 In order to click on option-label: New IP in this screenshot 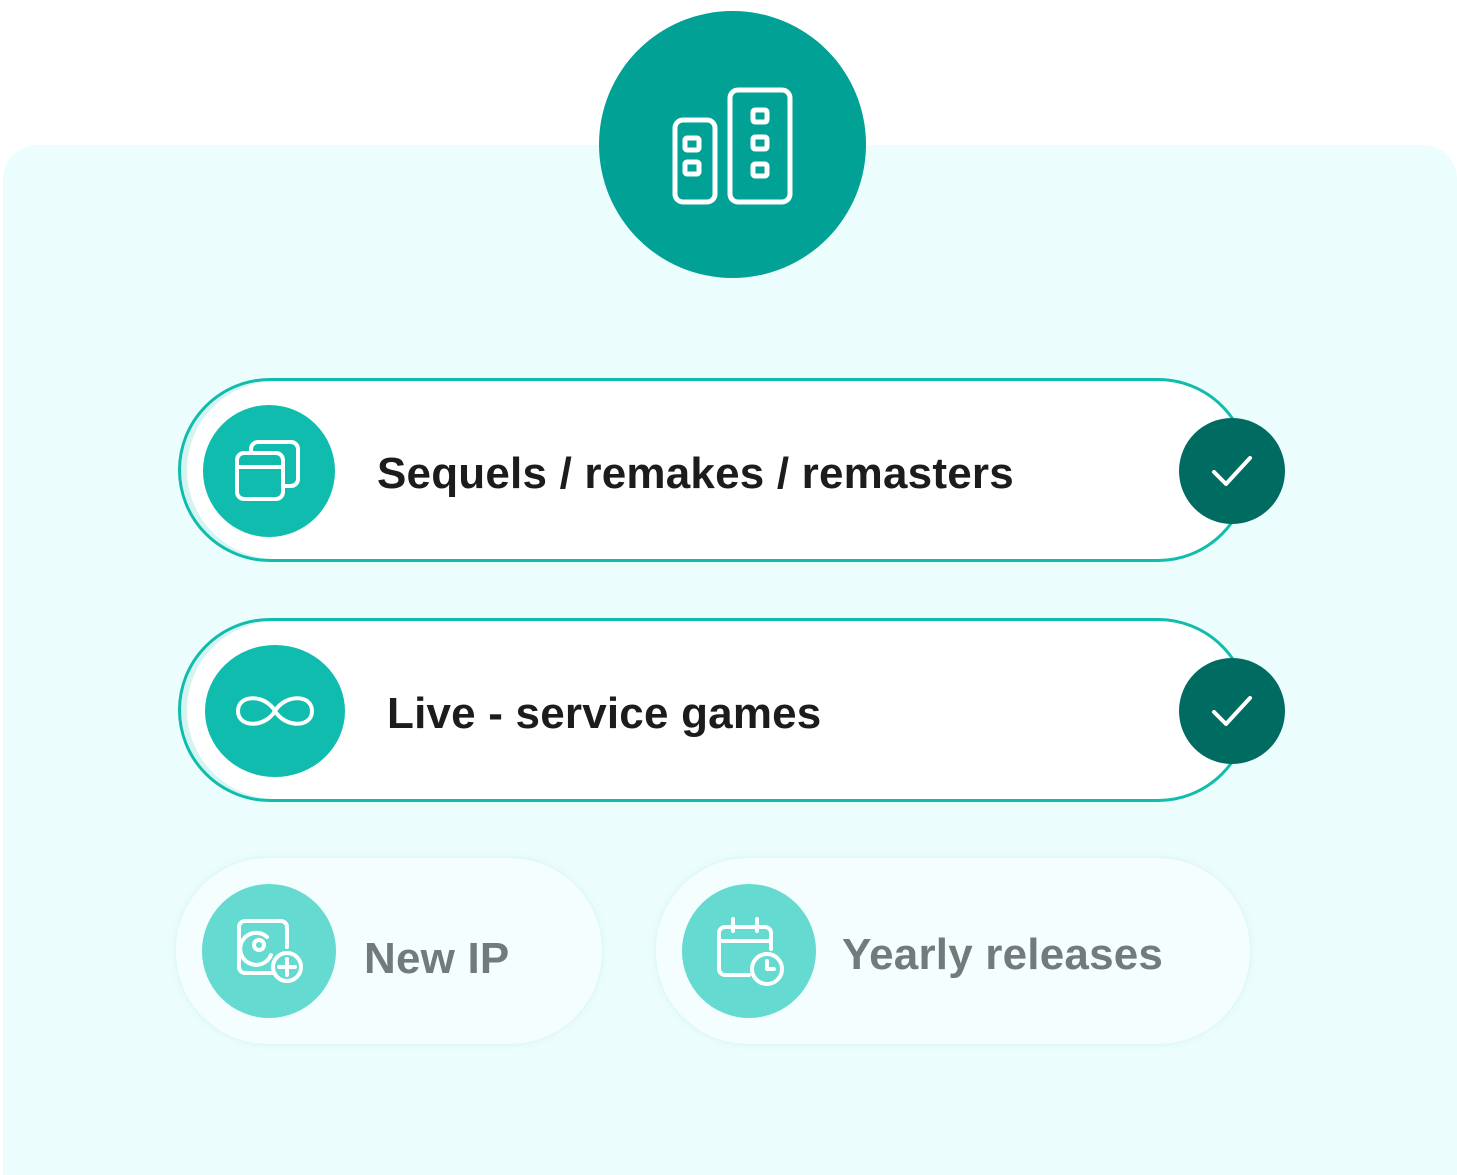, I will do `click(437, 958)`.